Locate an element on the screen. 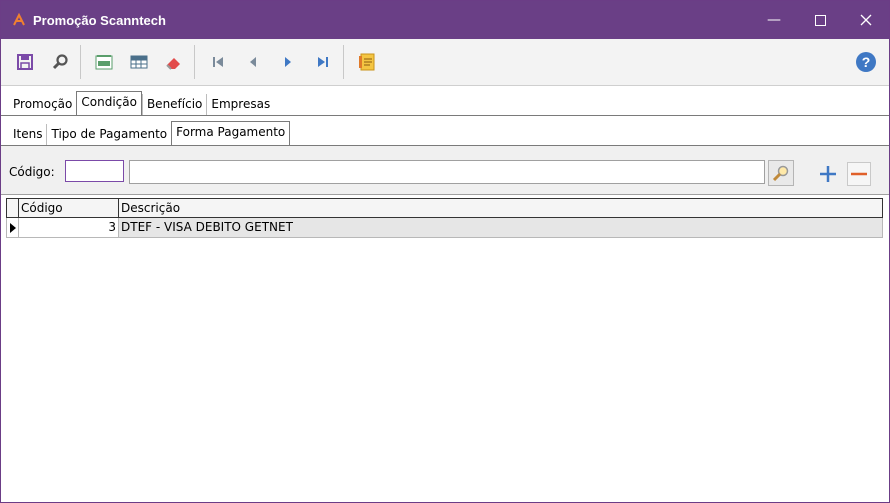 The width and height of the screenshot is (890, 503). filter-bar: Código: is located at coordinates (445, 170).